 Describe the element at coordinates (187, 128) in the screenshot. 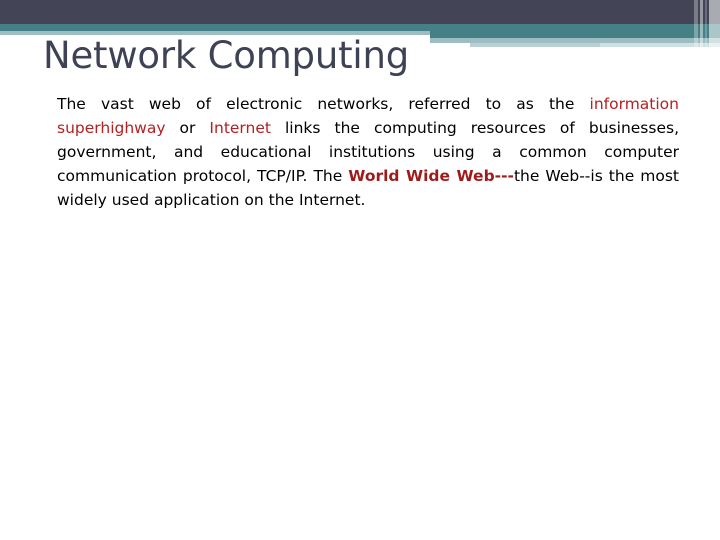

I see `body-text-run: or` at that location.